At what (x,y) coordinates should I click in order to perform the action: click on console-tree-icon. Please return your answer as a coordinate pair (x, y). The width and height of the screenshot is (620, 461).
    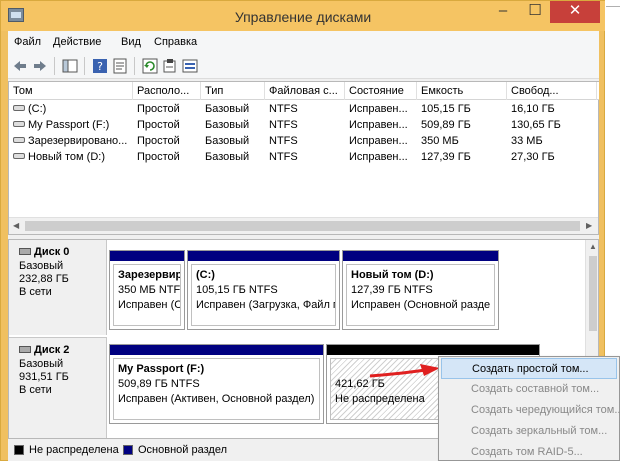
    Looking at the image, I should click on (70, 66).